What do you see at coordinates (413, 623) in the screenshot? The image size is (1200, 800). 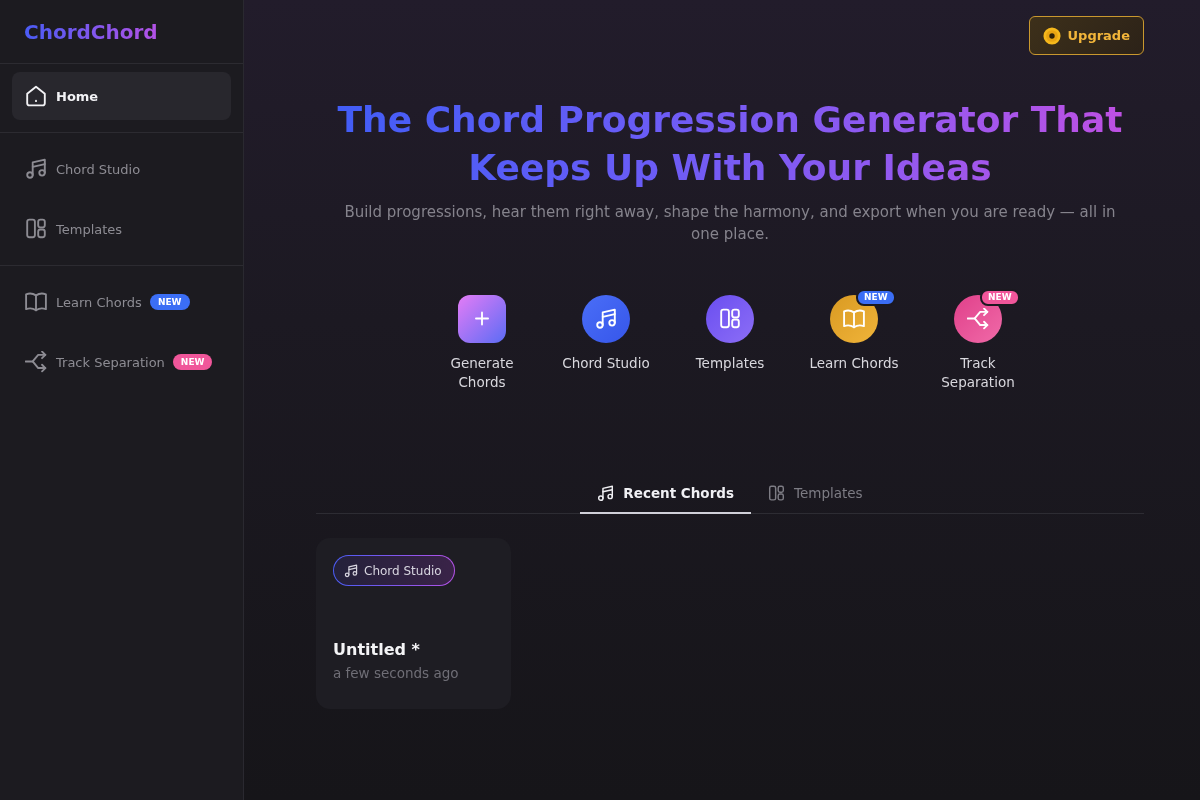 I see `project-card: Chord Studio Untitled * a few seconds ago` at bounding box center [413, 623].